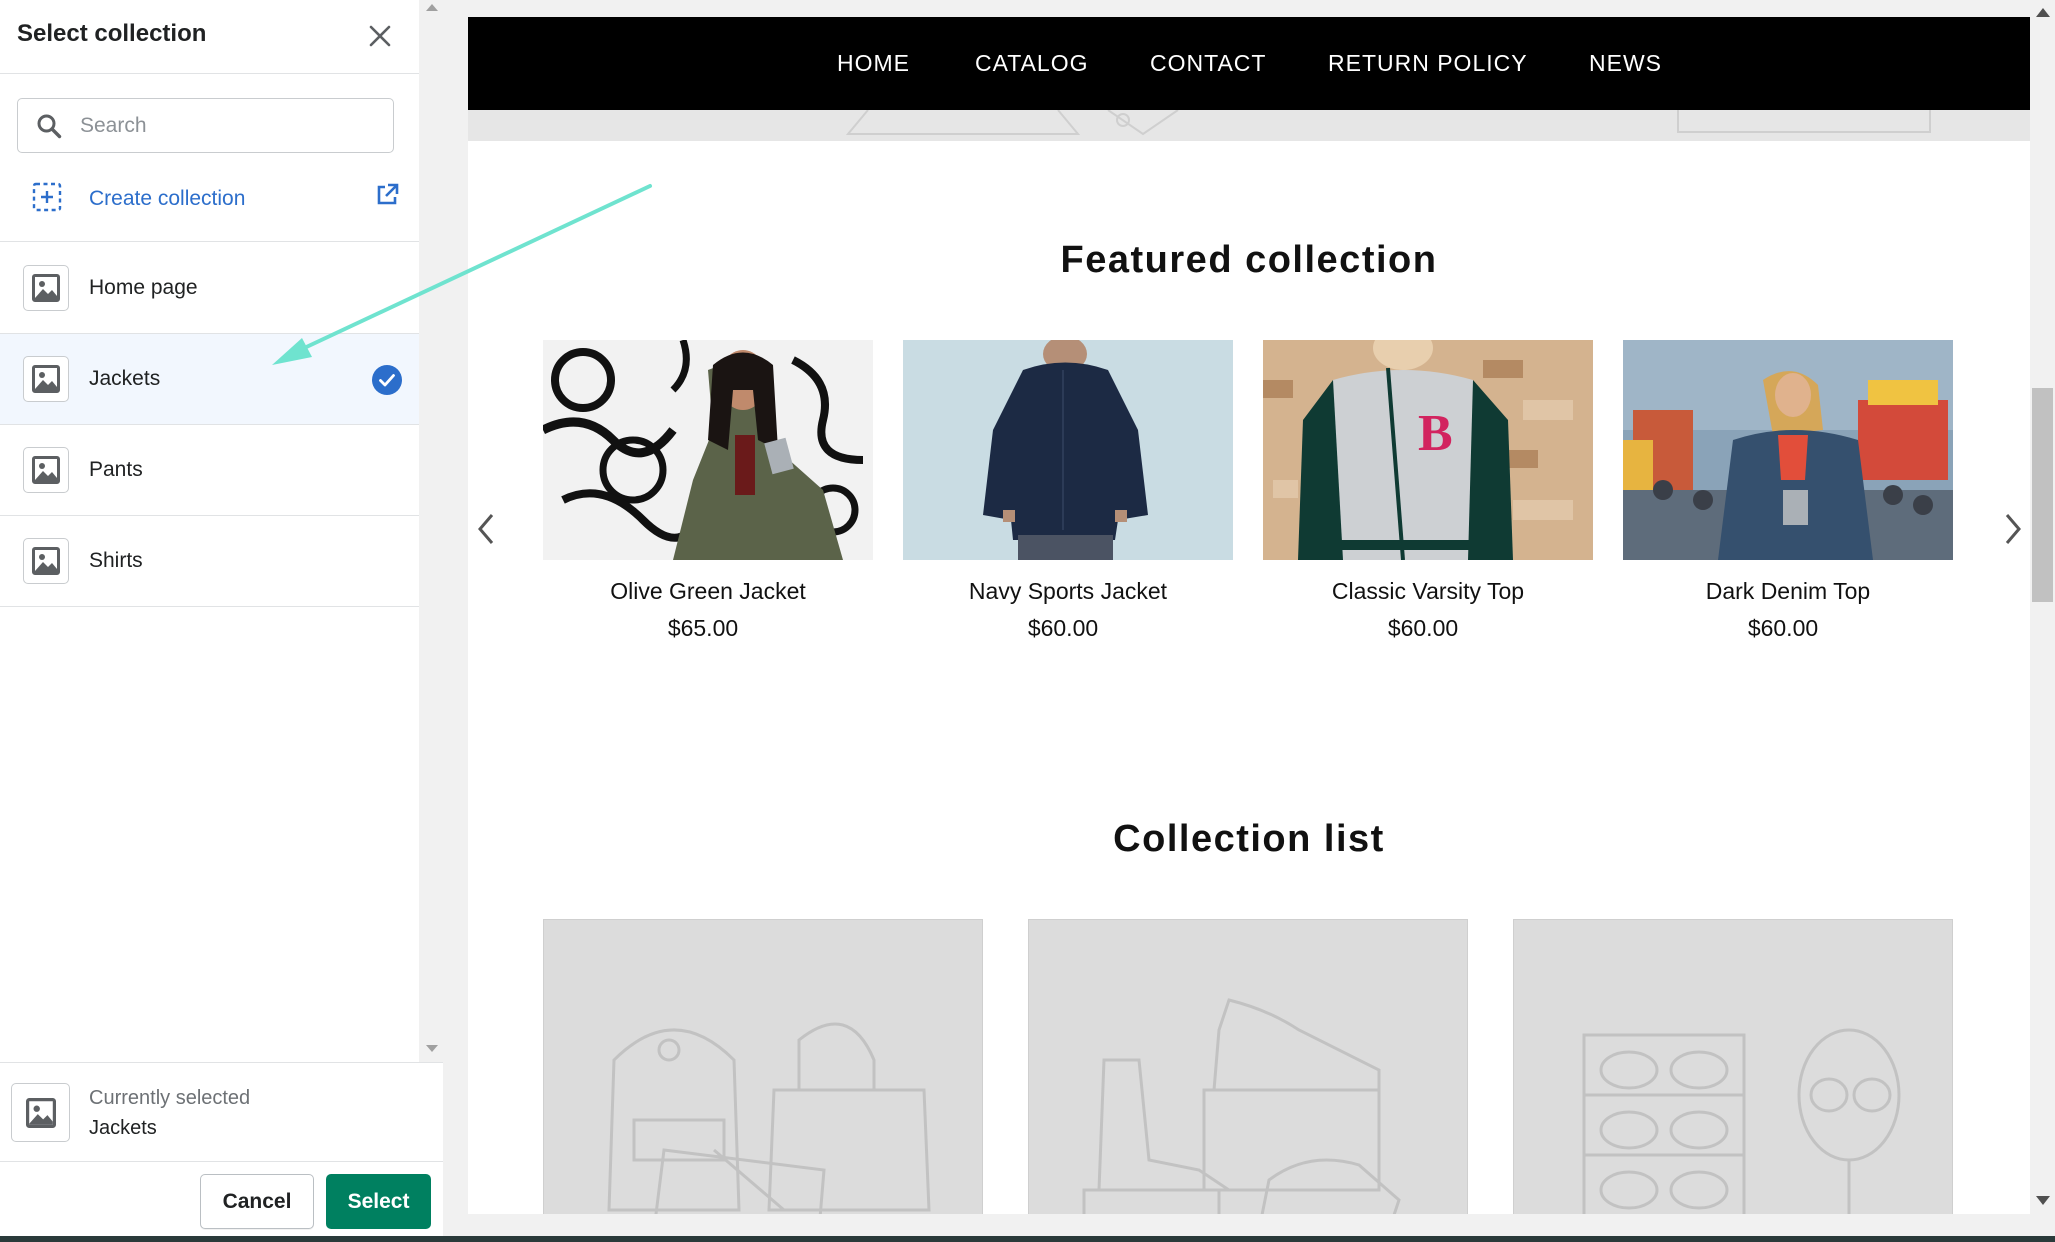 The height and width of the screenshot is (1242, 2055). I want to click on product-name: Navy Sports Jacket, so click(1068, 591).